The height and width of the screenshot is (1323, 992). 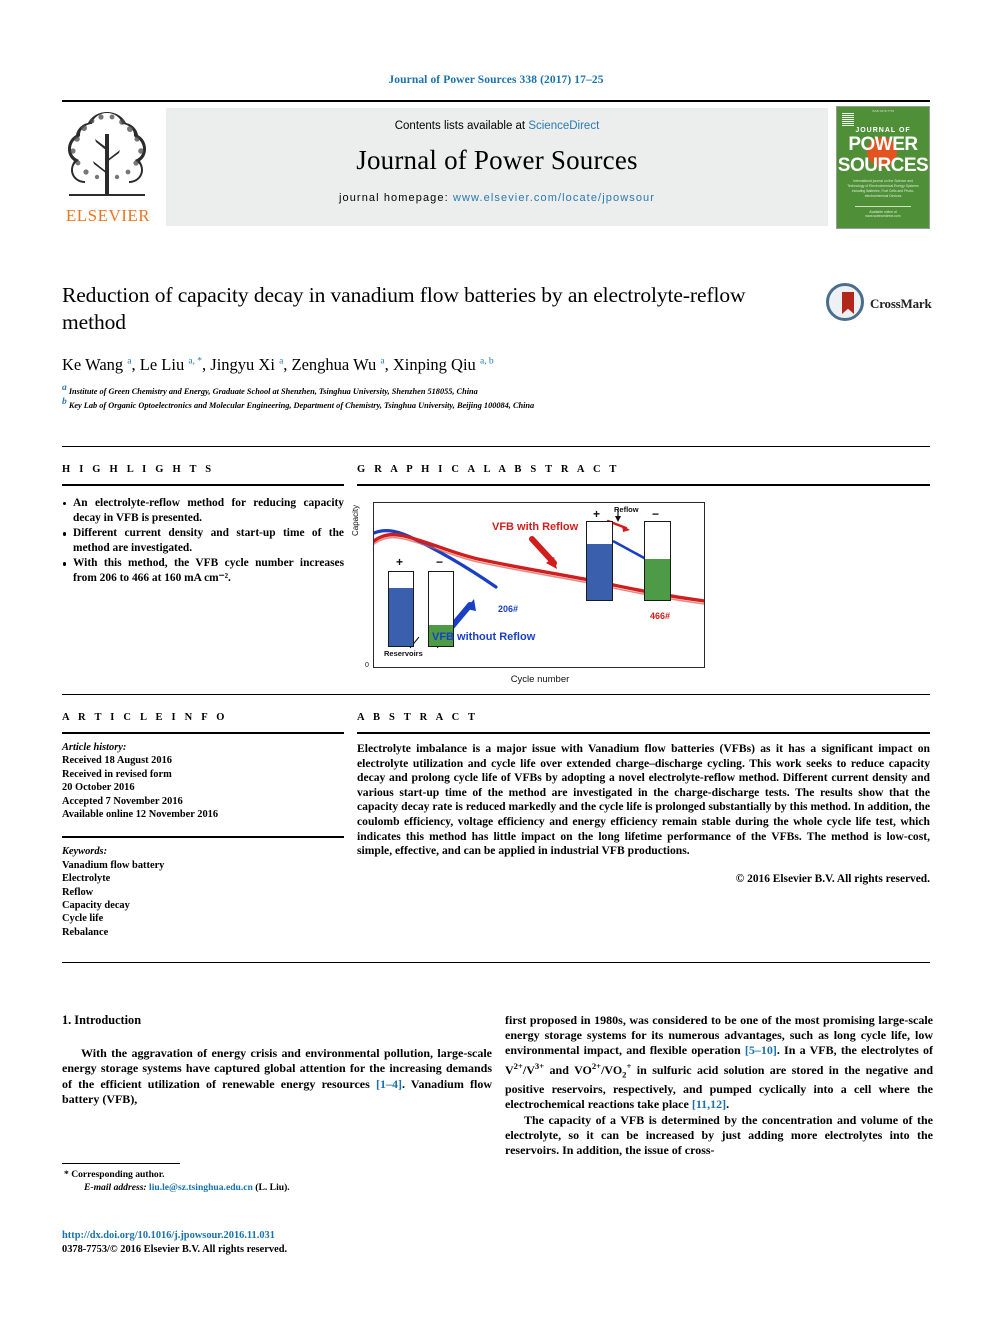 I want to click on history-item: Received 18 August 2016, so click(x=117, y=761).